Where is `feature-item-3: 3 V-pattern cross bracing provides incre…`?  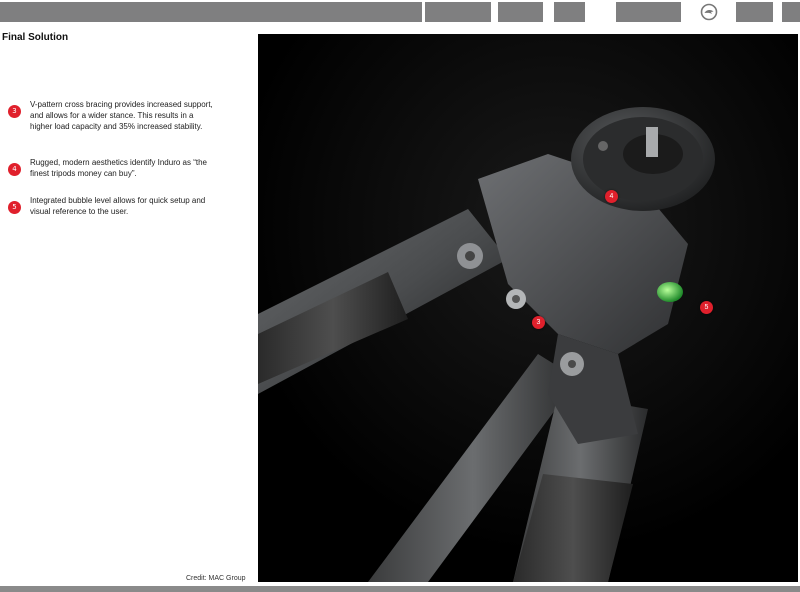
feature-item-3: 3 V-pattern cross bracing provides incre… is located at coordinates (128, 115).